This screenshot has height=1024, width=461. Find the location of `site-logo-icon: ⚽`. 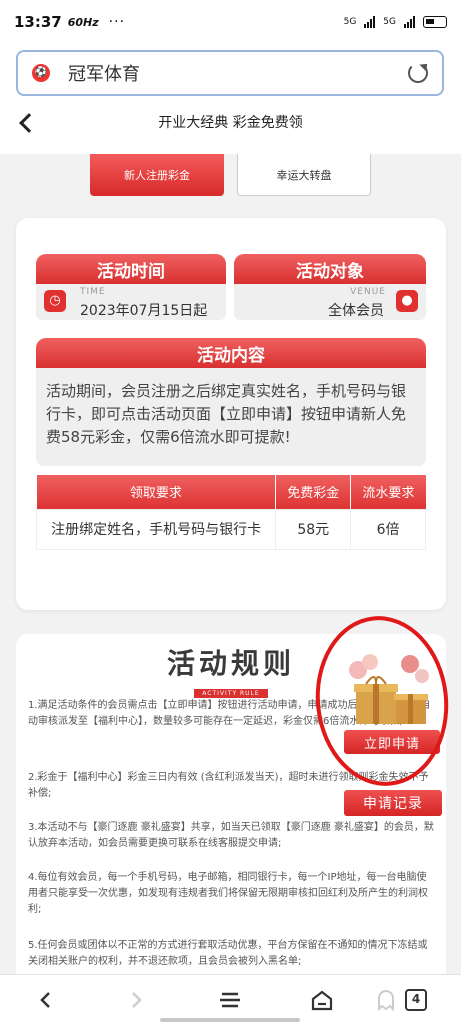

site-logo-icon: ⚽ is located at coordinates (41, 73).